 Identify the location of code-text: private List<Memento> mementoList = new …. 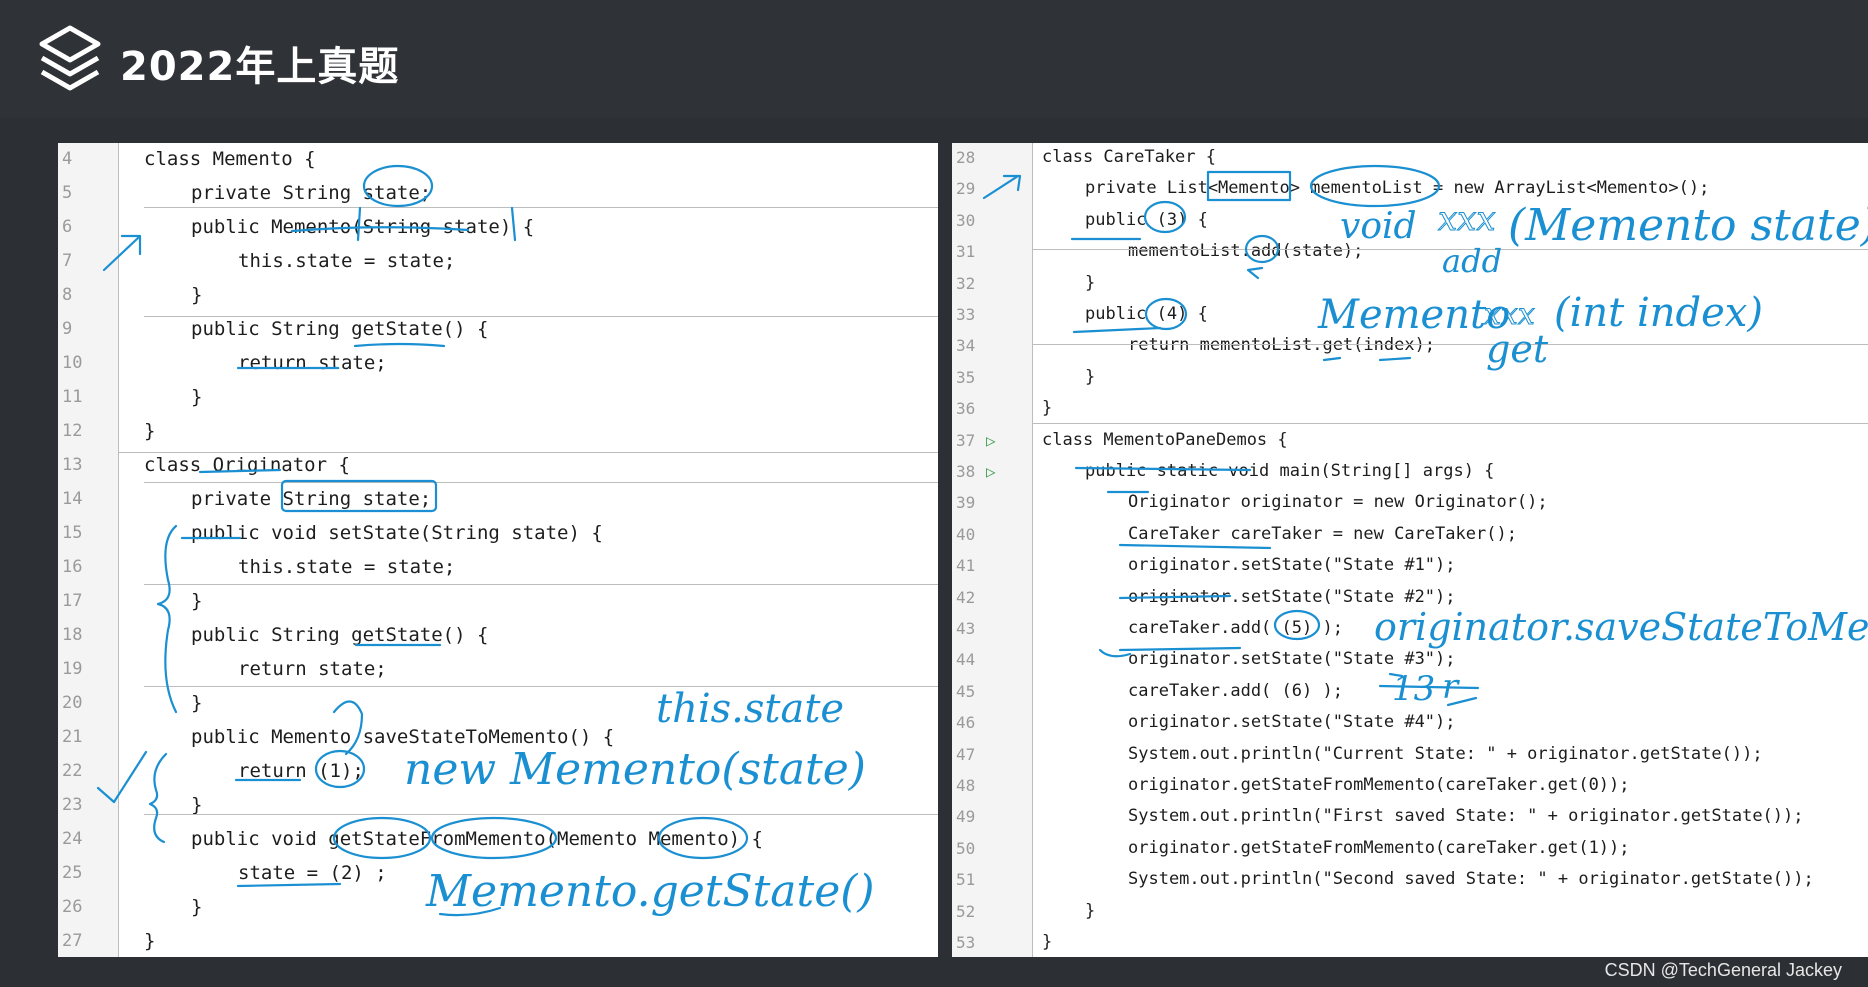
(1397, 188).